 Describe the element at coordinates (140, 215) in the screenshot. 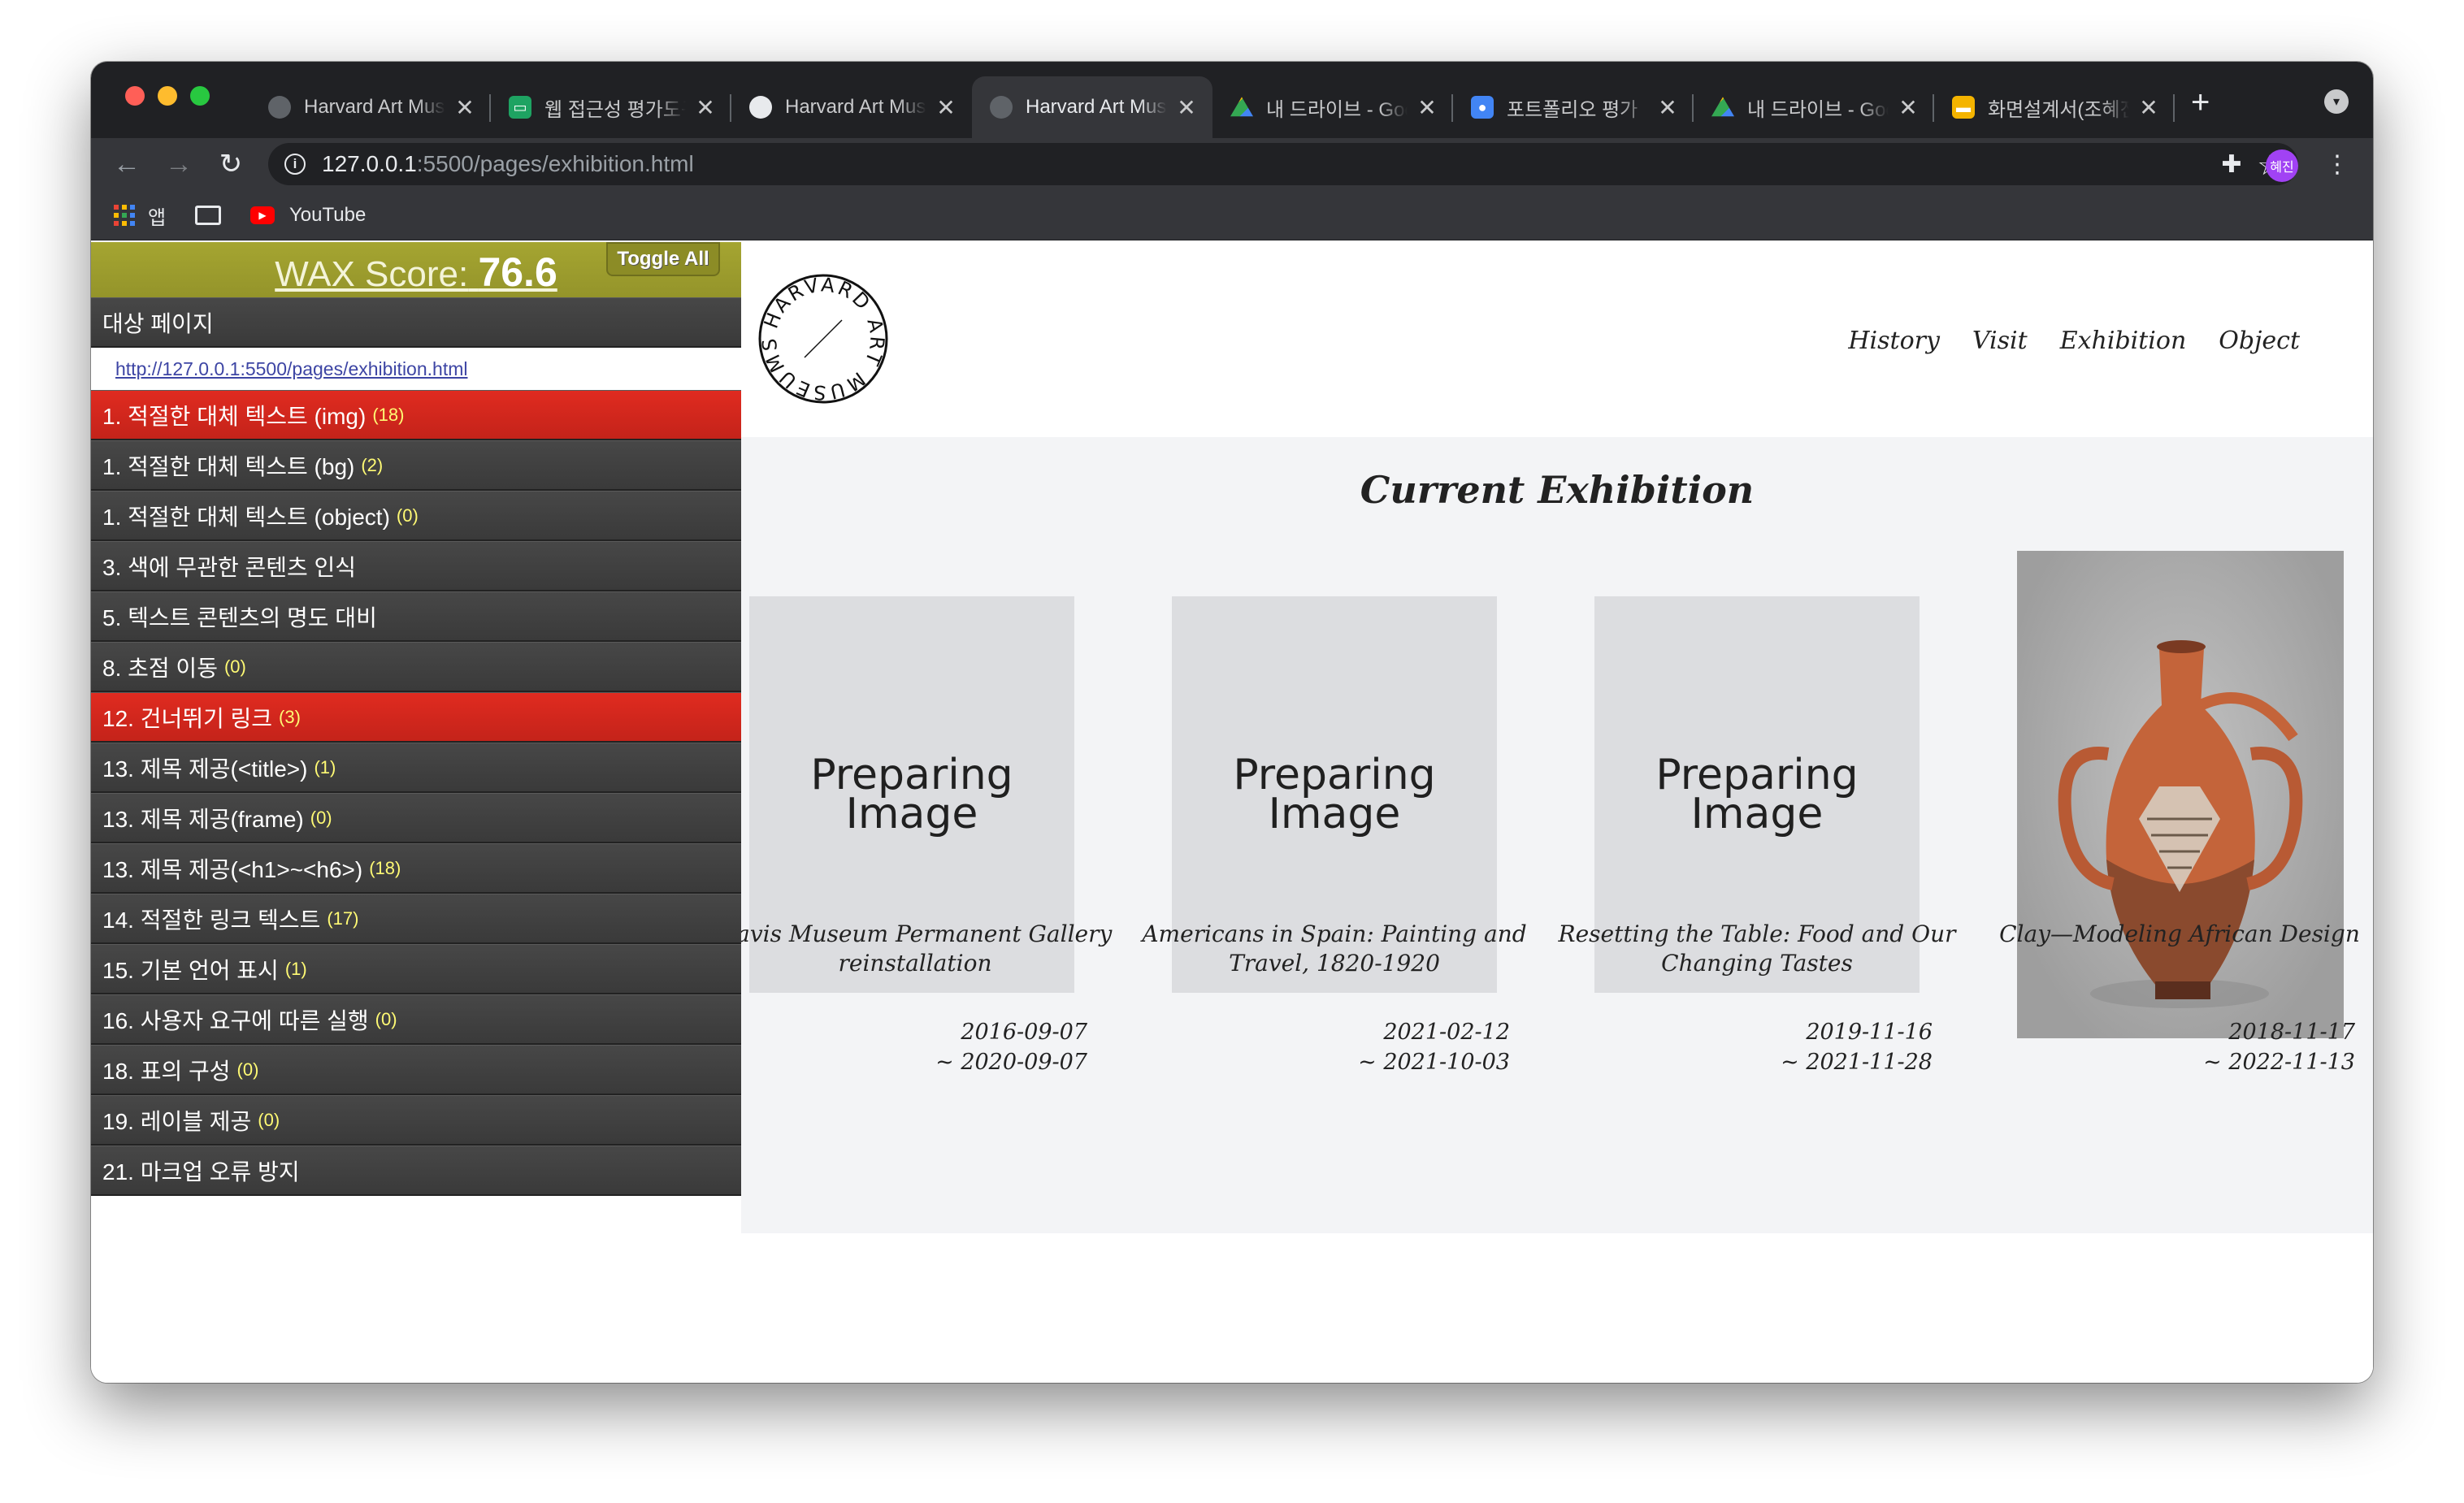

I see `bookmark-apps: 앱` at that location.